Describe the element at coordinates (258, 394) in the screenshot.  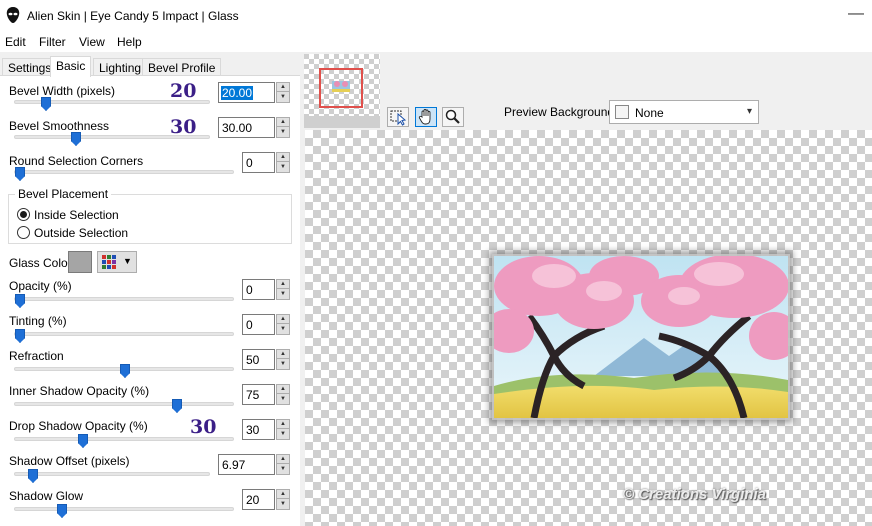
I see `inner-shadow-field: 75` at that location.